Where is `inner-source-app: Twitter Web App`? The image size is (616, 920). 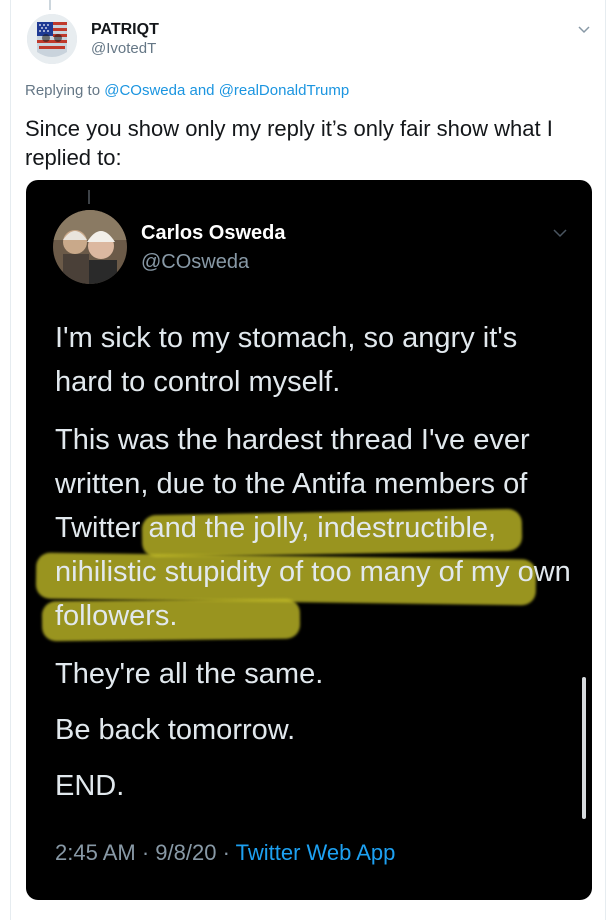 inner-source-app: Twitter Web App is located at coordinates (315, 852).